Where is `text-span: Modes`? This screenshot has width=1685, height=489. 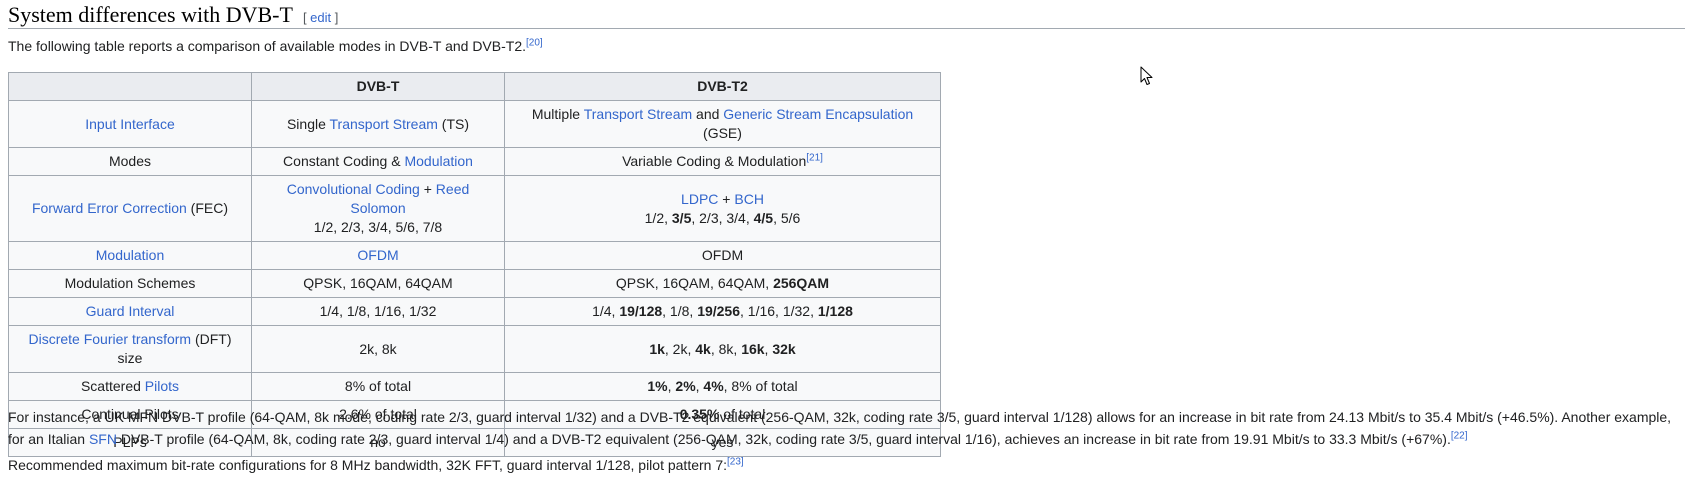
text-span: Modes is located at coordinates (130, 161).